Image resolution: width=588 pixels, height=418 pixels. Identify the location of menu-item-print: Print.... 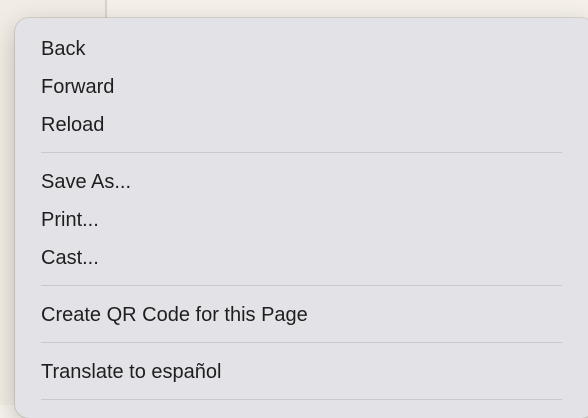
(70, 220).